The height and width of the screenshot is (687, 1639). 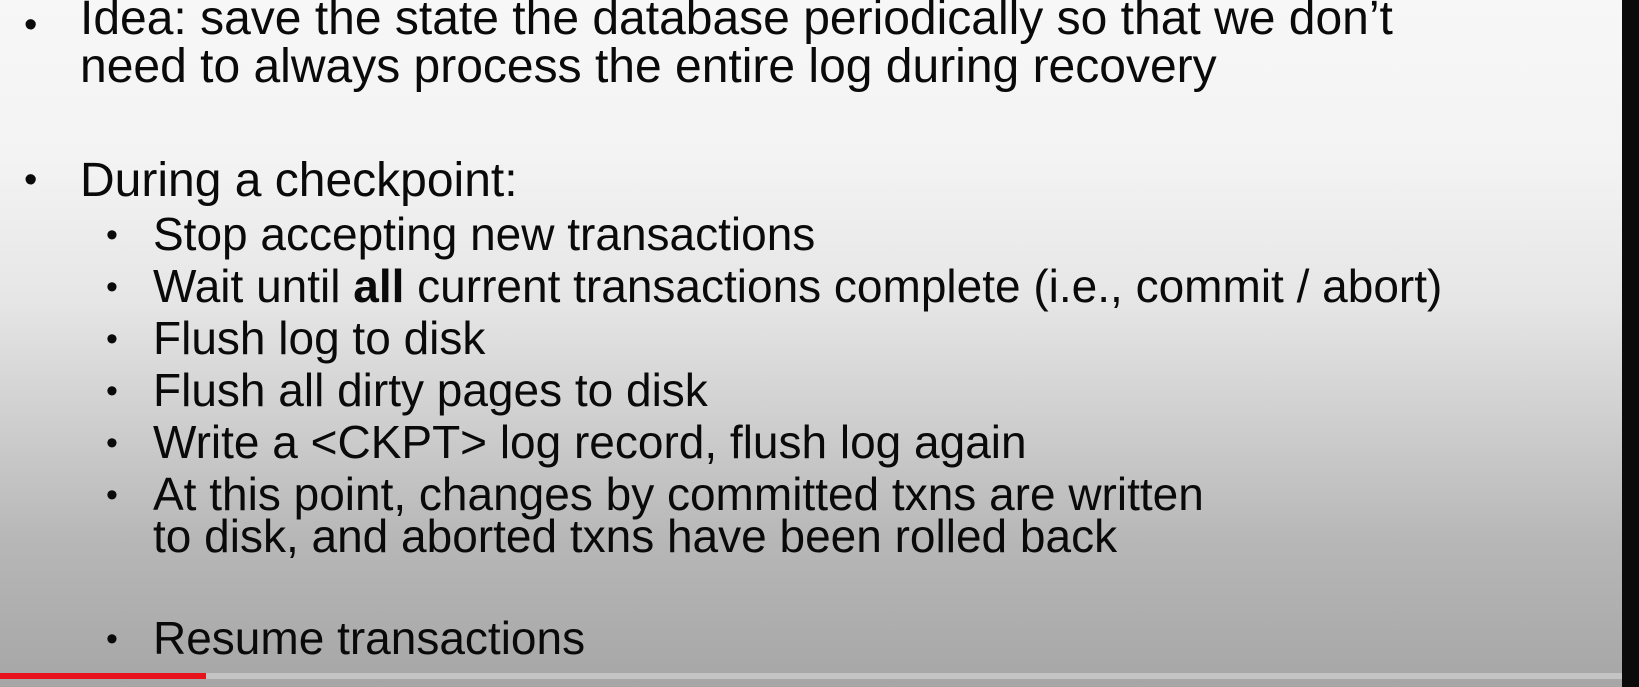 What do you see at coordinates (299, 180) in the screenshot?
I see `checkpoint-heading: During a checkpoint:` at bounding box center [299, 180].